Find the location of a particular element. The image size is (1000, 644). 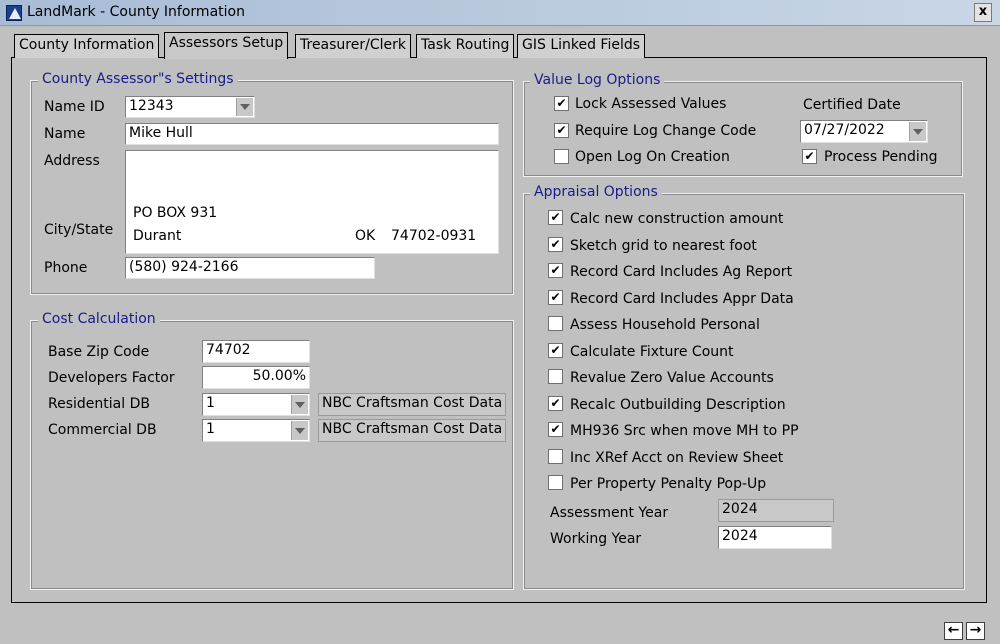

close-button: x is located at coordinates (983, 12).